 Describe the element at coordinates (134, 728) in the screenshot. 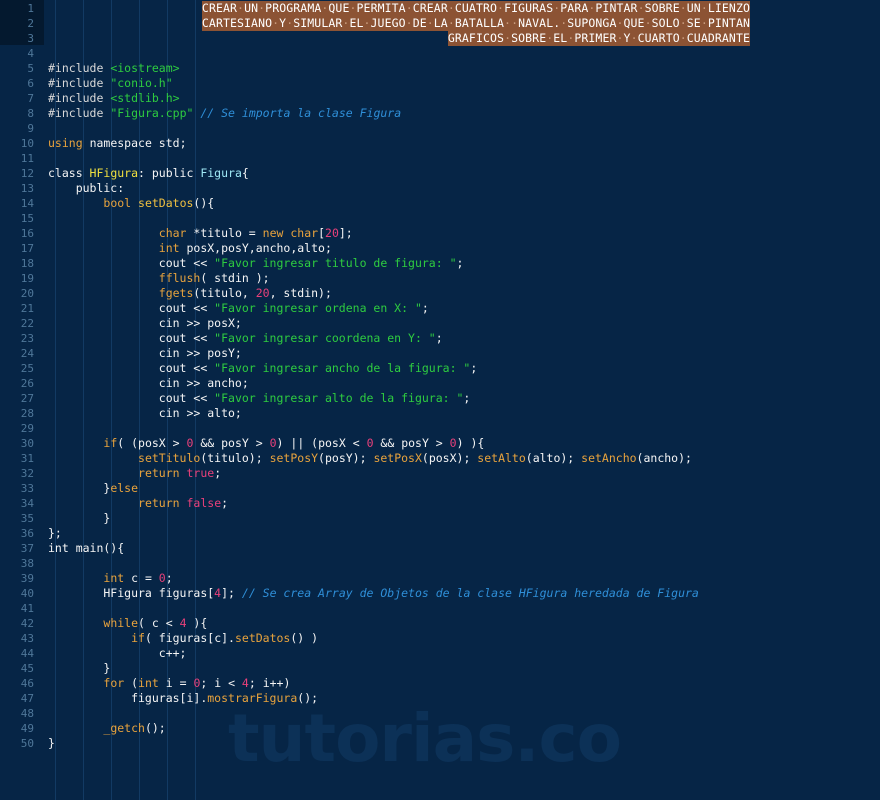

I see `code-text: _getch();` at that location.